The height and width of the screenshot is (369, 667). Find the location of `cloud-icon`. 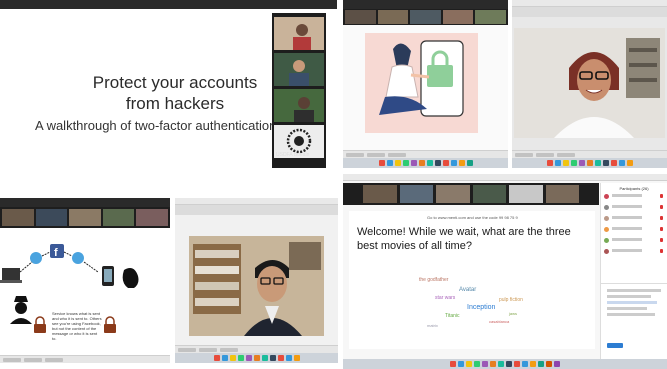

cloud-icon is located at coordinates (78, 258).